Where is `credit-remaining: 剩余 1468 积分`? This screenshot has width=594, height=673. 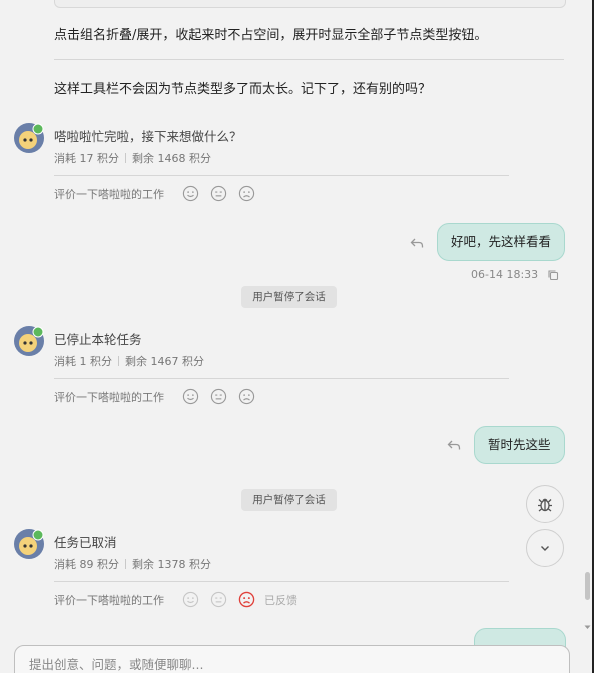
credit-remaining: 剩余 1468 积分 is located at coordinates (171, 158).